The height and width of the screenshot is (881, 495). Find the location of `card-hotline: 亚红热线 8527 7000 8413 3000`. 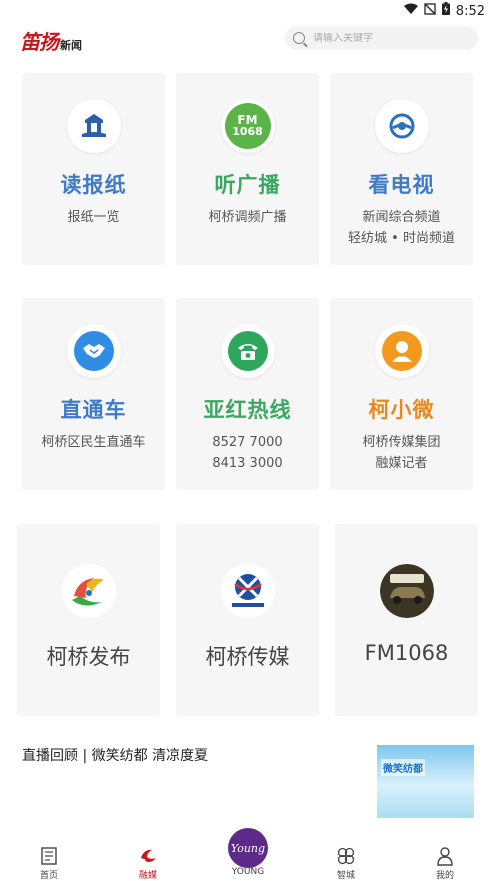

card-hotline: 亚红热线 8527 7000 8413 3000 is located at coordinates (247, 394).